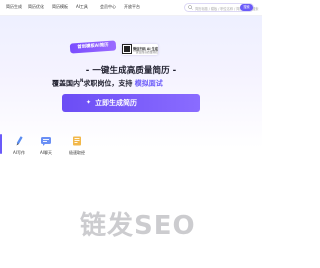 The height and width of the screenshot is (268, 320). What do you see at coordinates (221, 7) in the screenshot?
I see `search-box: 简历标题 / 模板 / 职位名称 / 简历关键词搜索 搜索` at bounding box center [221, 7].